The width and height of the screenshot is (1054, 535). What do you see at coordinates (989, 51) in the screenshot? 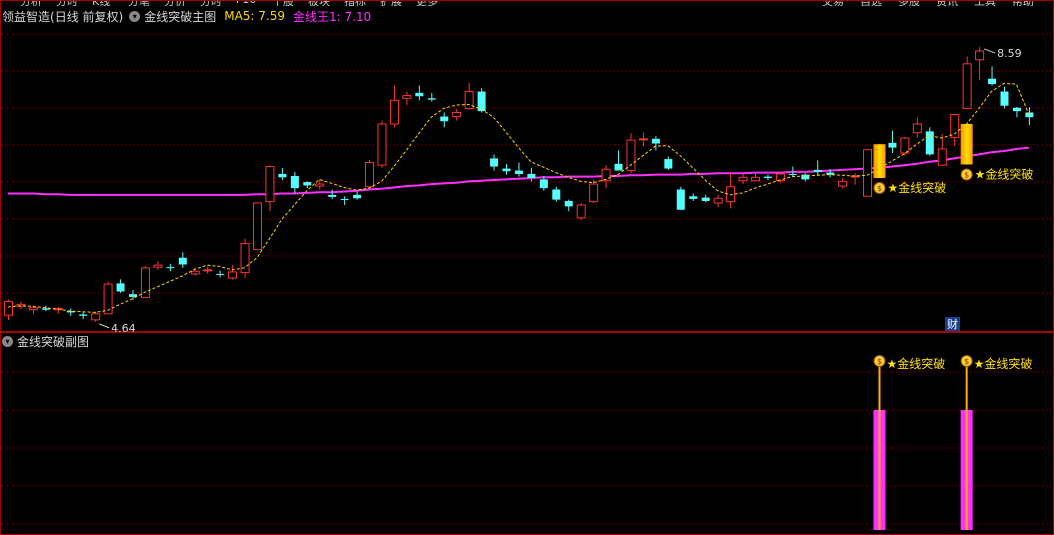
I see `high-marker-arrow` at bounding box center [989, 51].